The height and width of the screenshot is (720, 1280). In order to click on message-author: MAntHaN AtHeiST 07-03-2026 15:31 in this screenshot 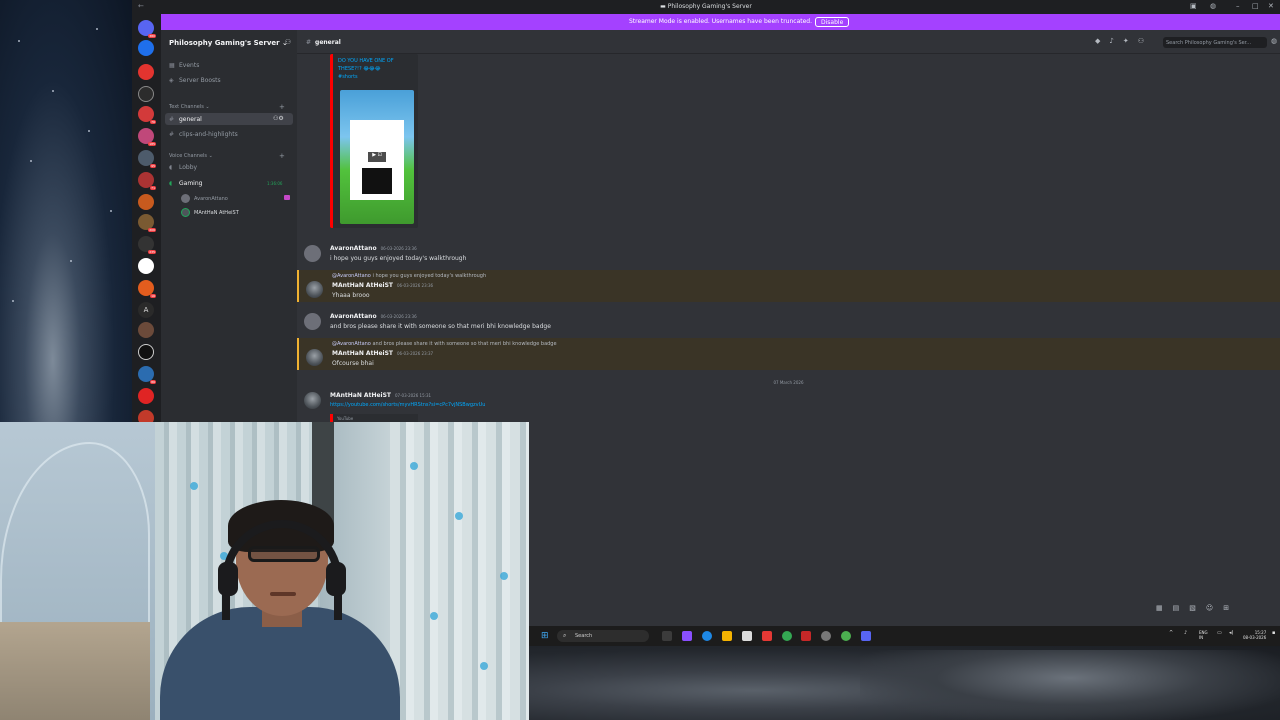, I will do `click(380, 395)`.